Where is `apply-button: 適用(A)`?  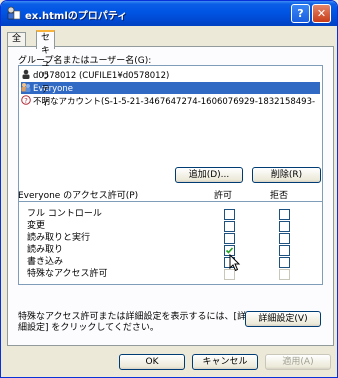 apply-button: 適用(A) is located at coordinates (298, 362).